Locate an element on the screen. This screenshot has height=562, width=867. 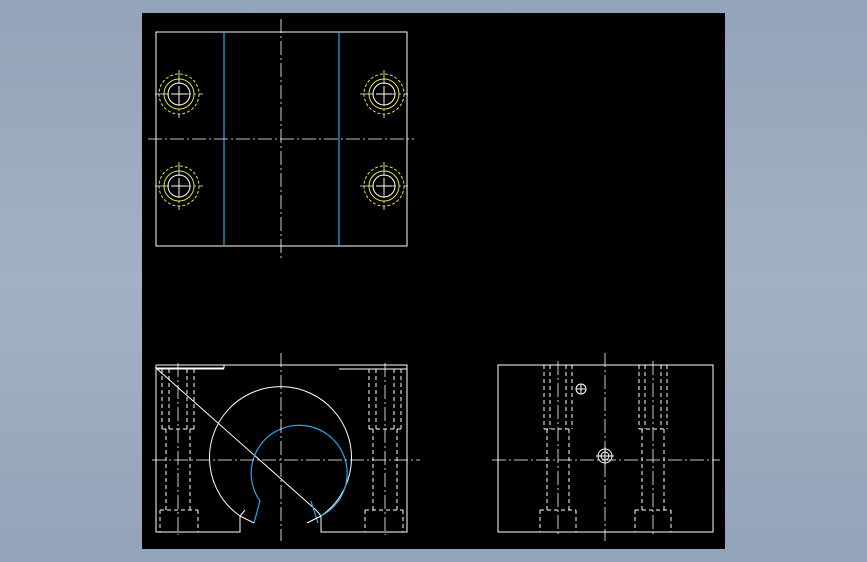
side-view is located at coordinates (606, 447).